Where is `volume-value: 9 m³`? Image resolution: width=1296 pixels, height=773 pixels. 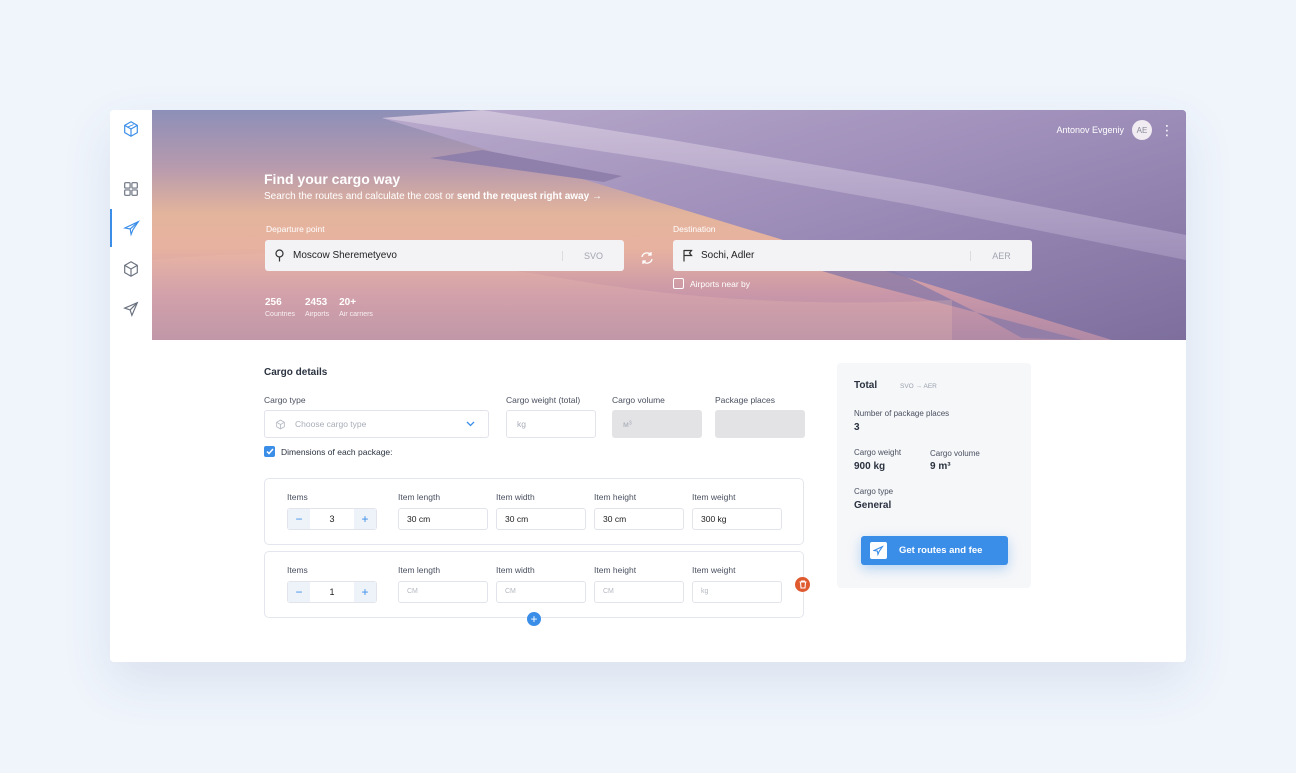
volume-value: 9 m³ is located at coordinates (940, 466).